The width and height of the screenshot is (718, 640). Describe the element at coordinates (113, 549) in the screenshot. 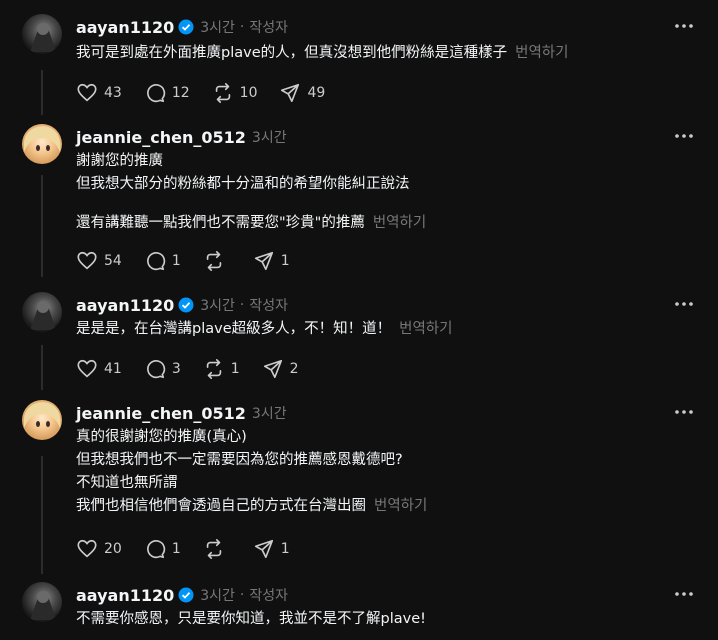

I see `like-count: 20` at that location.